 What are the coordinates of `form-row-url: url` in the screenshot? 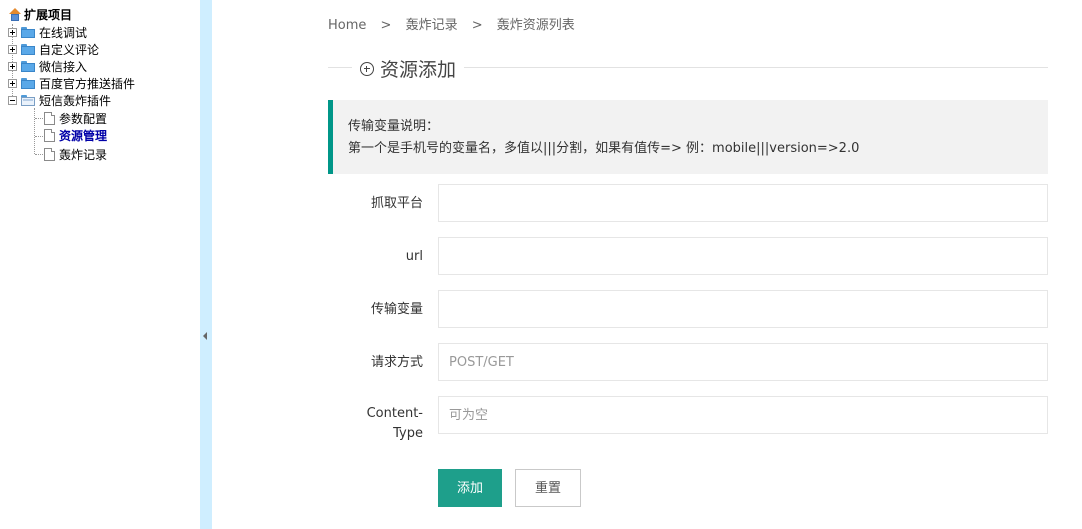 It's located at (688, 256).